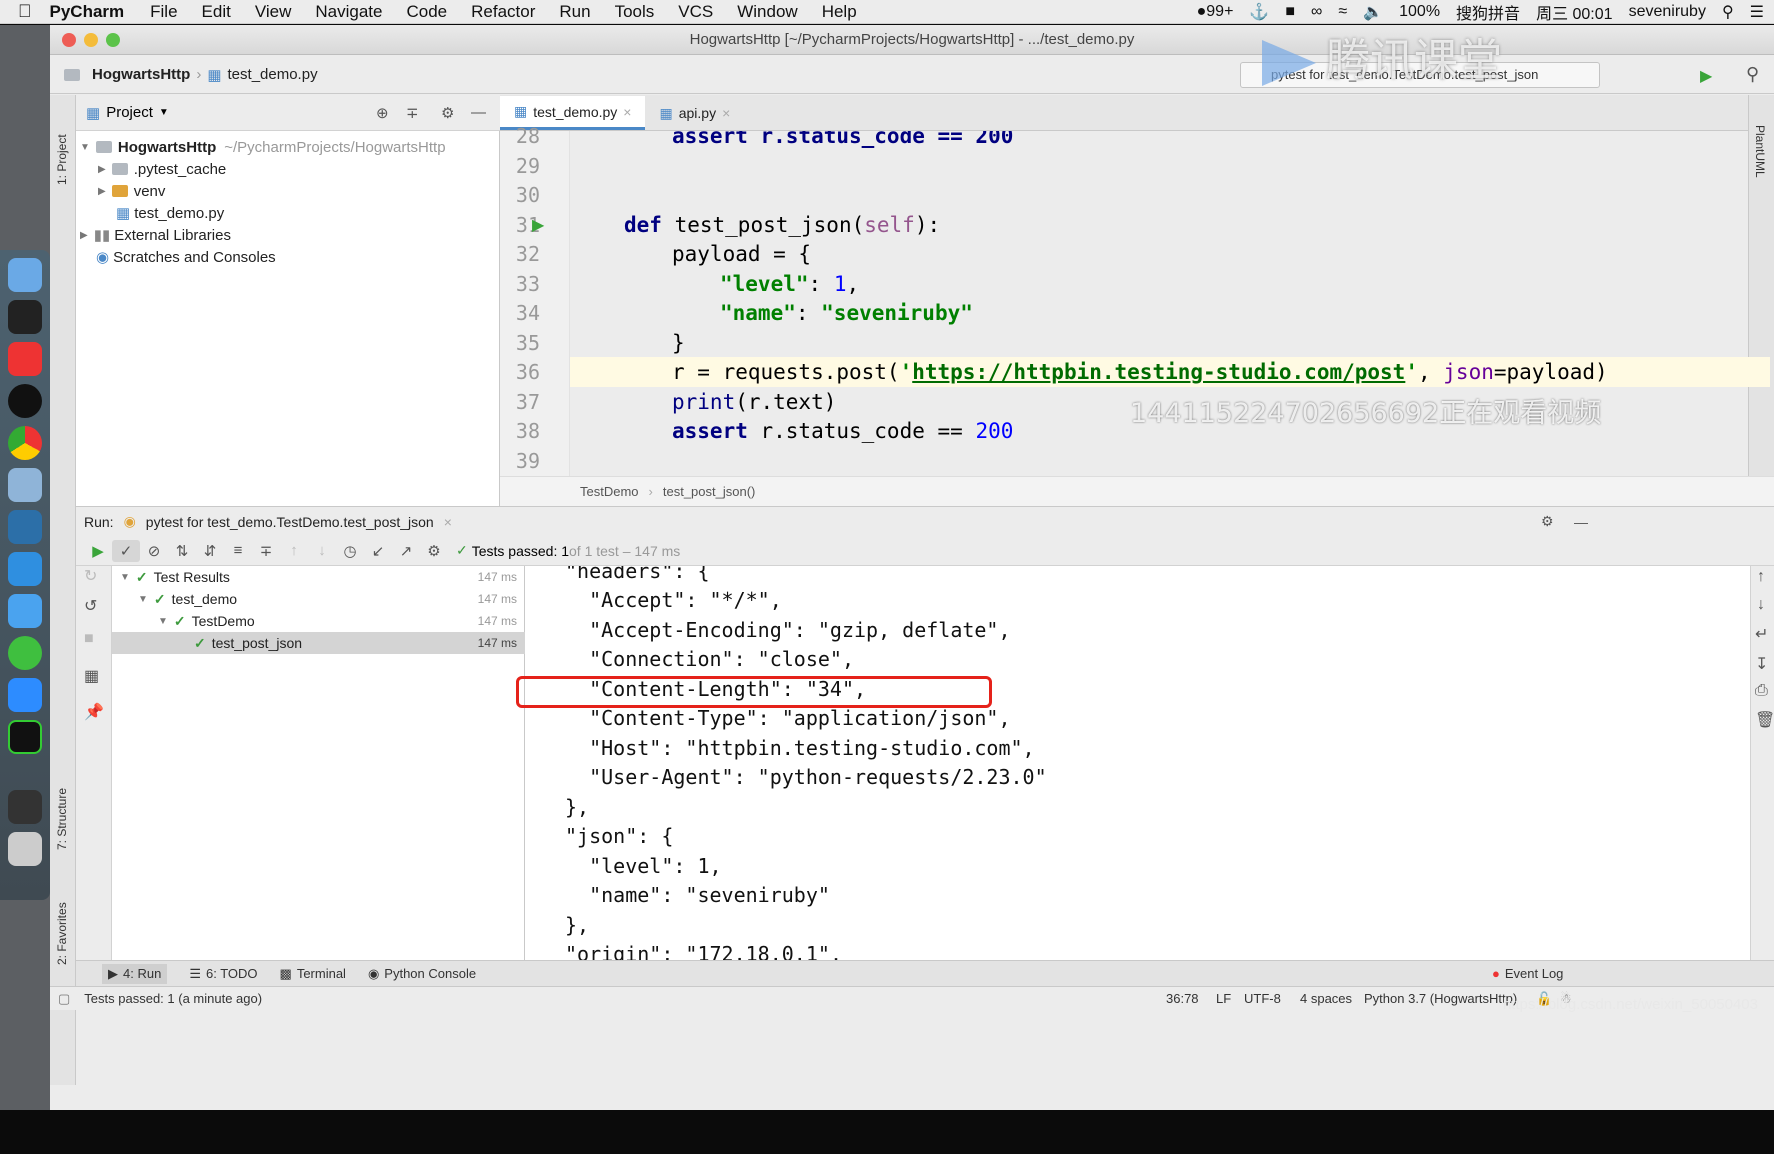  What do you see at coordinates (98, 551) in the screenshot?
I see `rerun-icon: ▶` at bounding box center [98, 551].